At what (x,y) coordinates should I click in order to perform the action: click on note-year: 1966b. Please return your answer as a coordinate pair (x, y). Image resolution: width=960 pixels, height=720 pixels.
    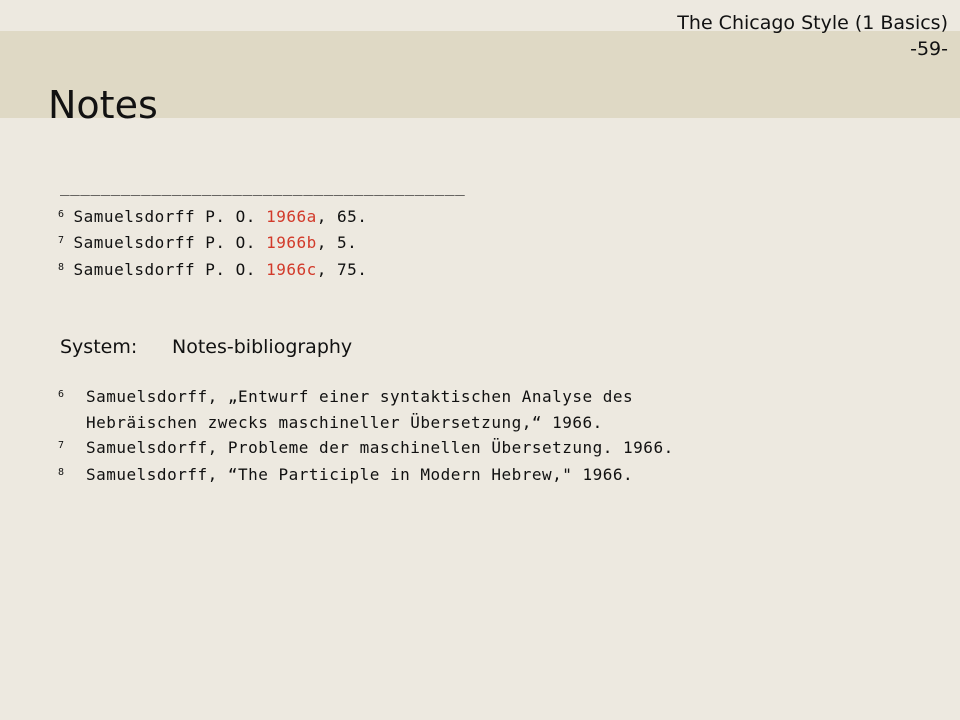
    Looking at the image, I should click on (291, 242).